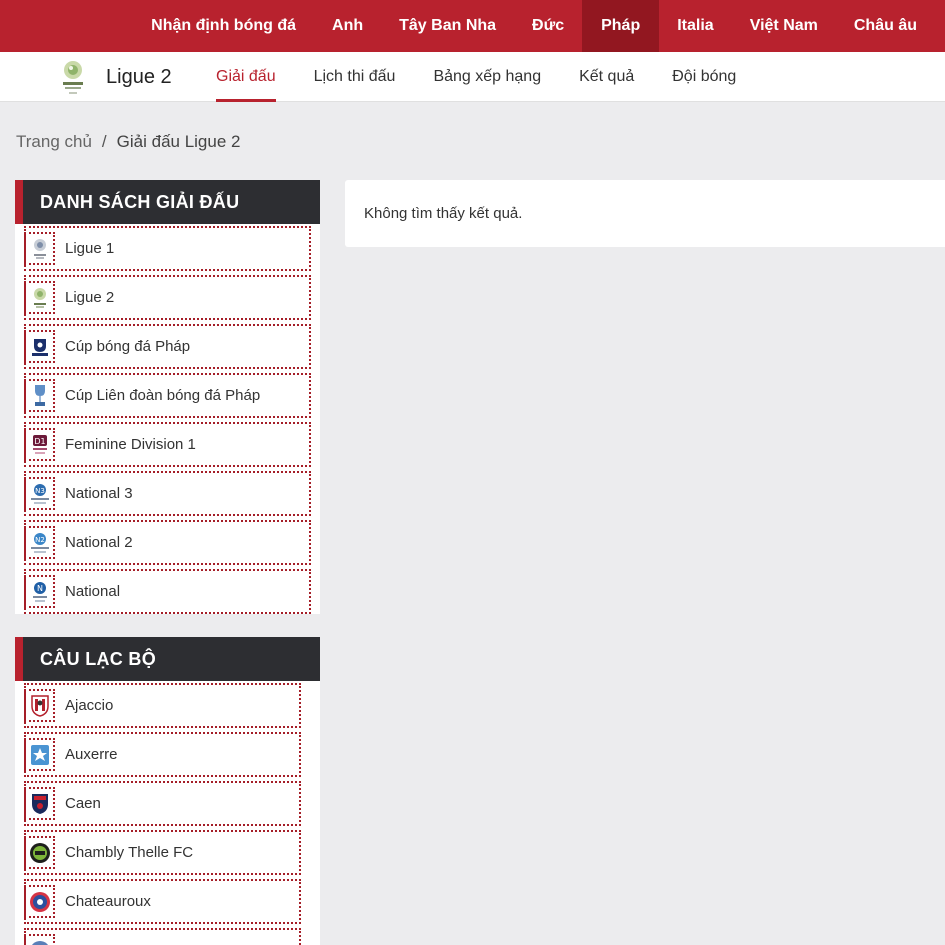 Image resolution: width=945 pixels, height=945 pixels. What do you see at coordinates (347, 26) in the screenshot?
I see `topnav-item-anh: Anh` at bounding box center [347, 26].